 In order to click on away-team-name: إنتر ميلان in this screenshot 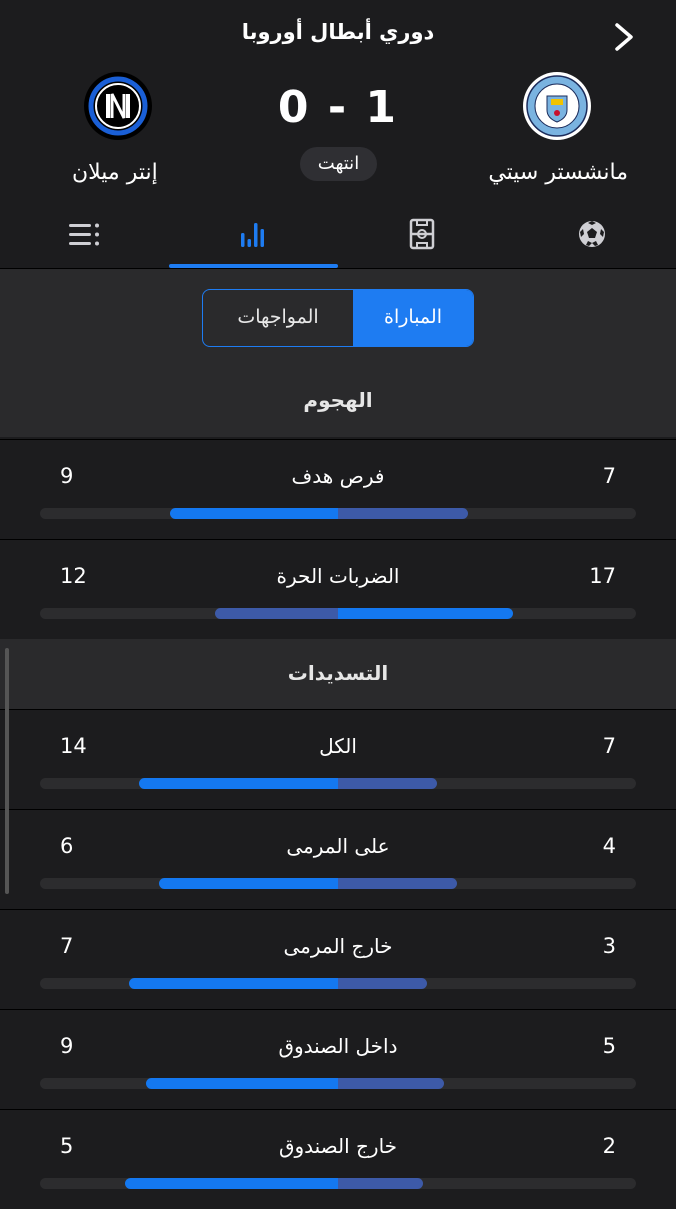, I will do `click(115, 172)`.